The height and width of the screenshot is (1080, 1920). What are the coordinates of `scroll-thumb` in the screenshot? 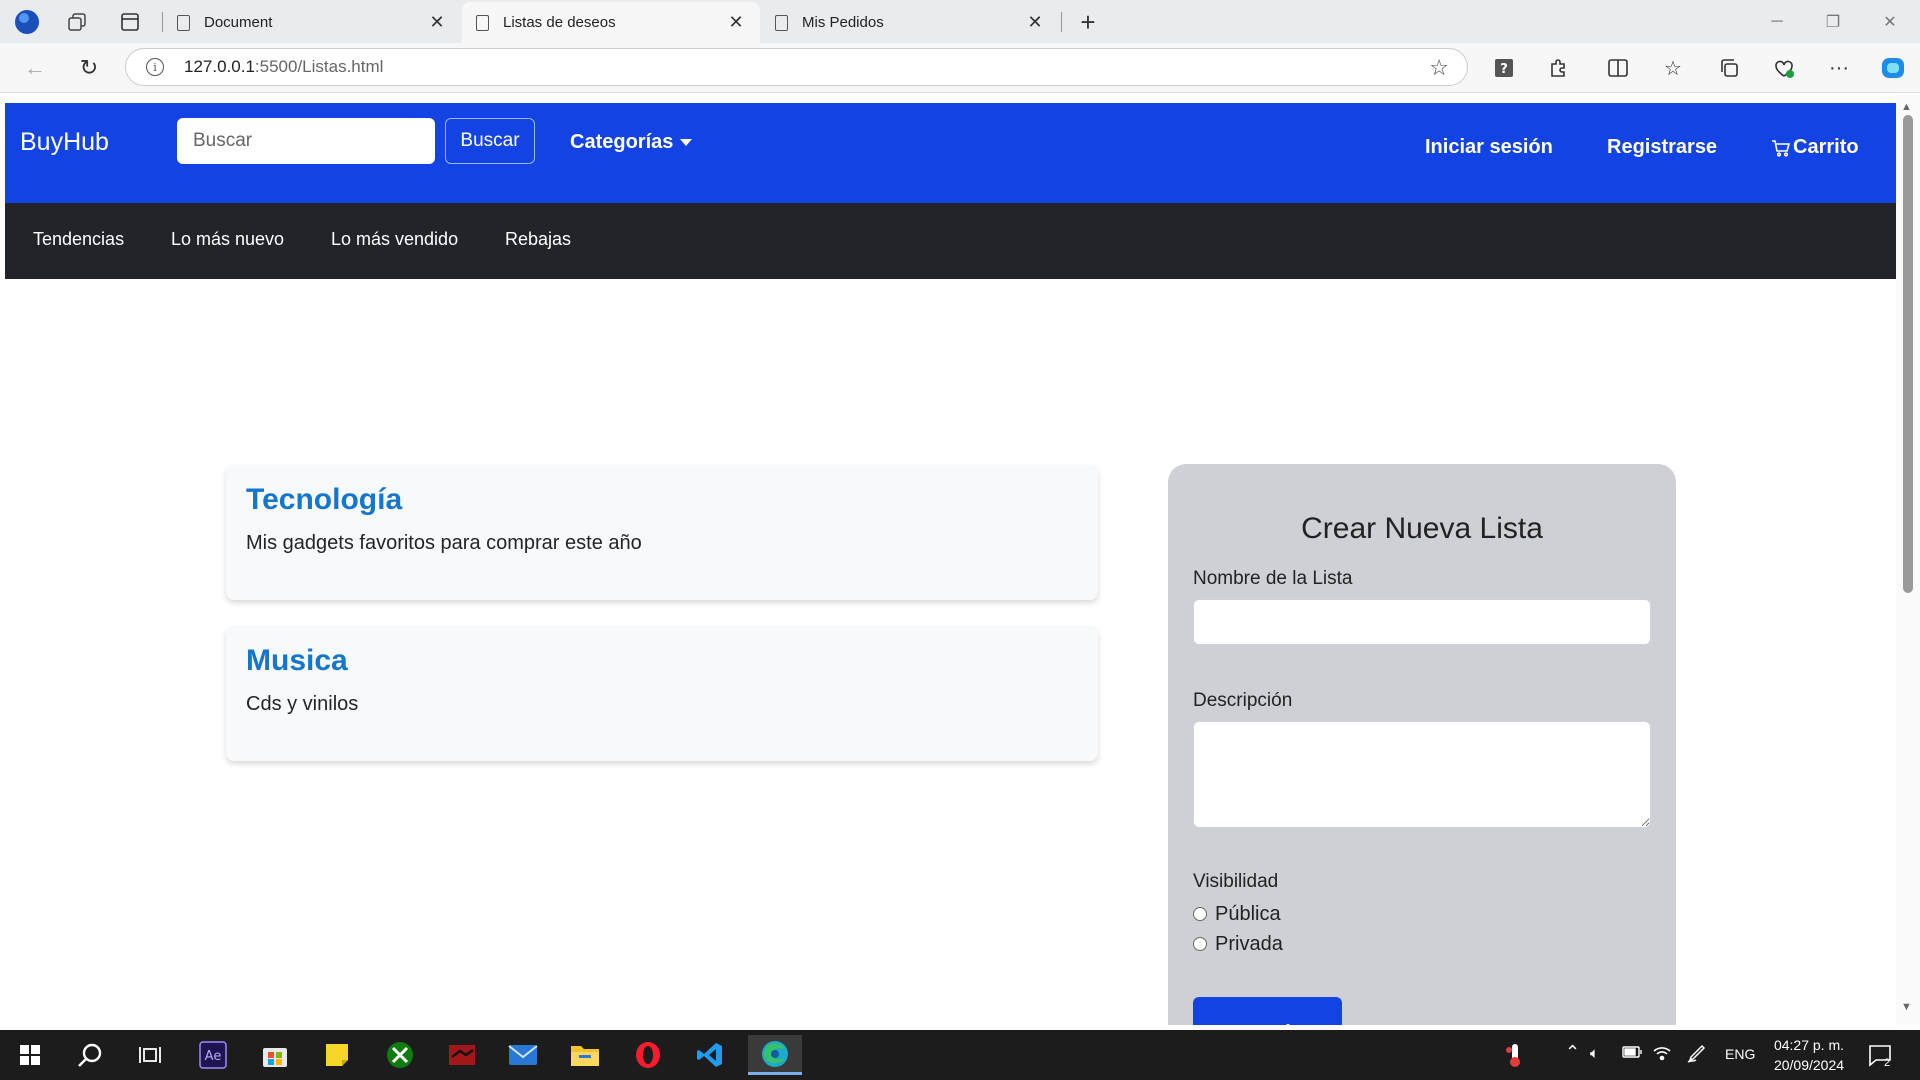 It's located at (1908, 354).